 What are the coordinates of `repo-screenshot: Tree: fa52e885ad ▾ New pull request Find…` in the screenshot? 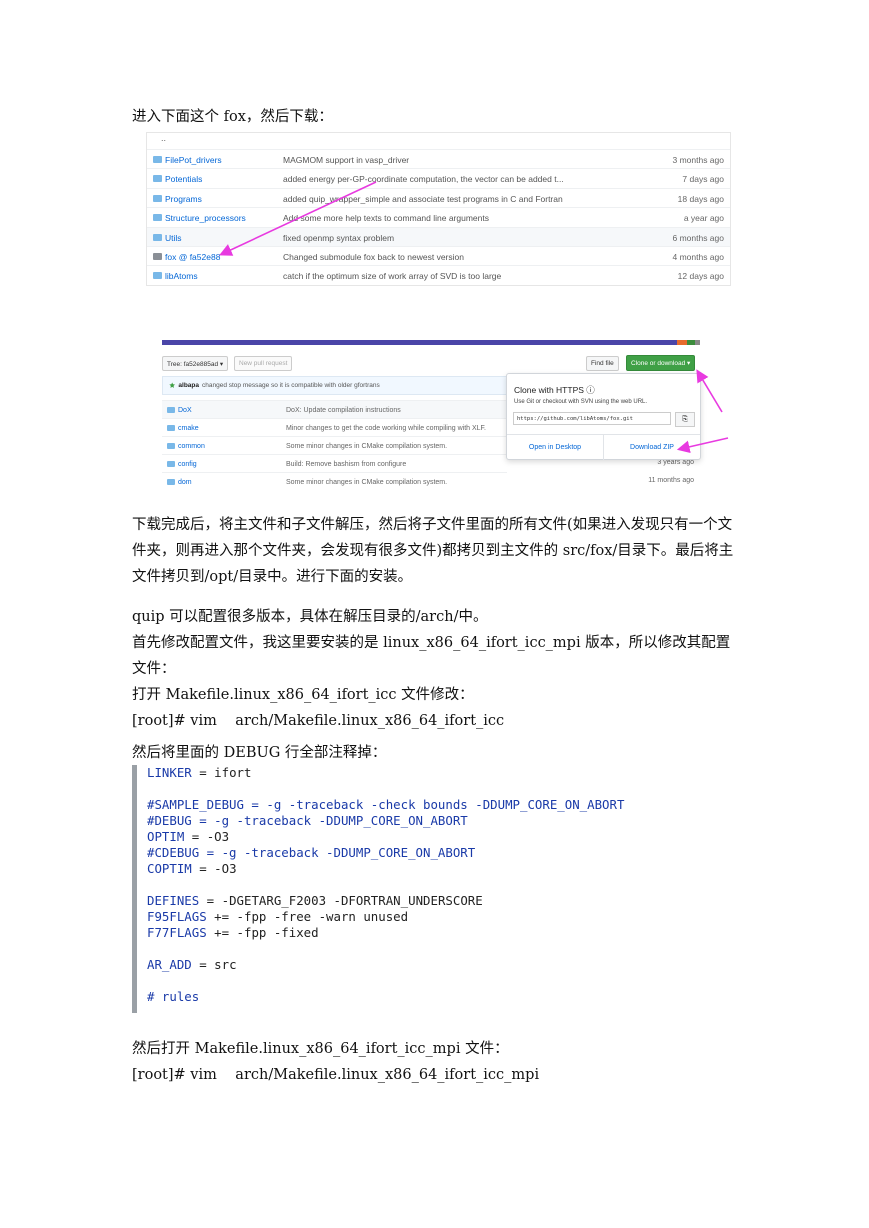 It's located at (431, 411).